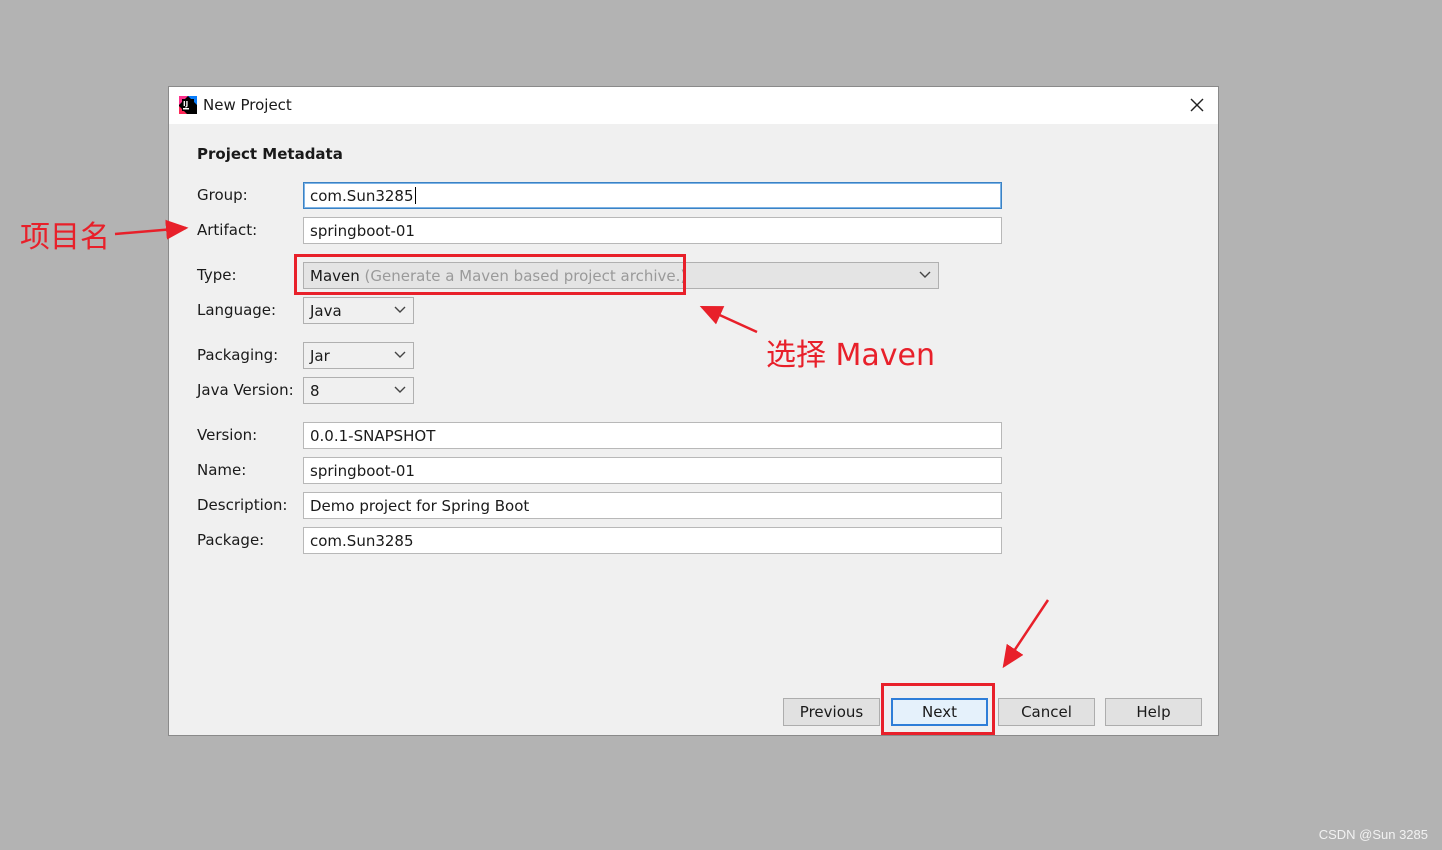 The height and width of the screenshot is (850, 1442). I want to click on java-version-value: 8, so click(315, 391).